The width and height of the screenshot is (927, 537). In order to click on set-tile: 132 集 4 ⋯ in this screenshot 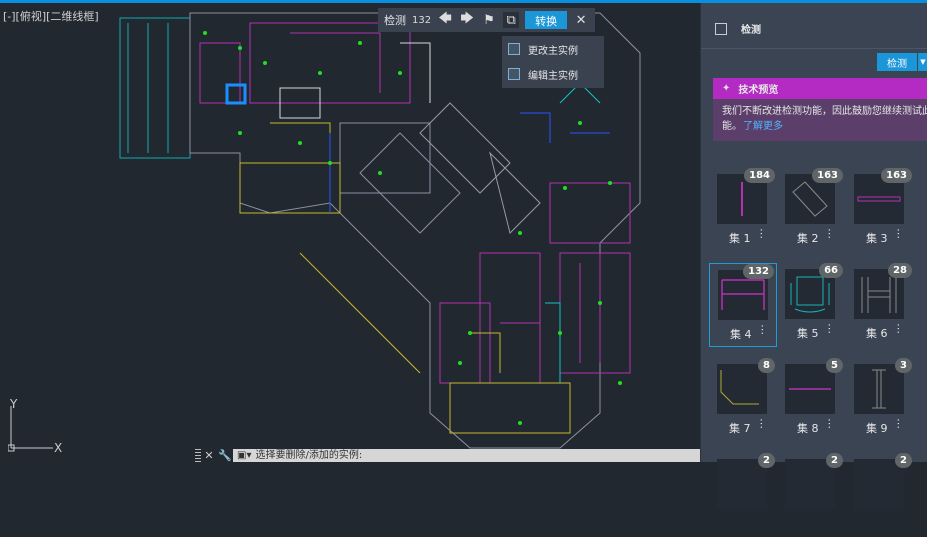, I will do `click(743, 305)`.